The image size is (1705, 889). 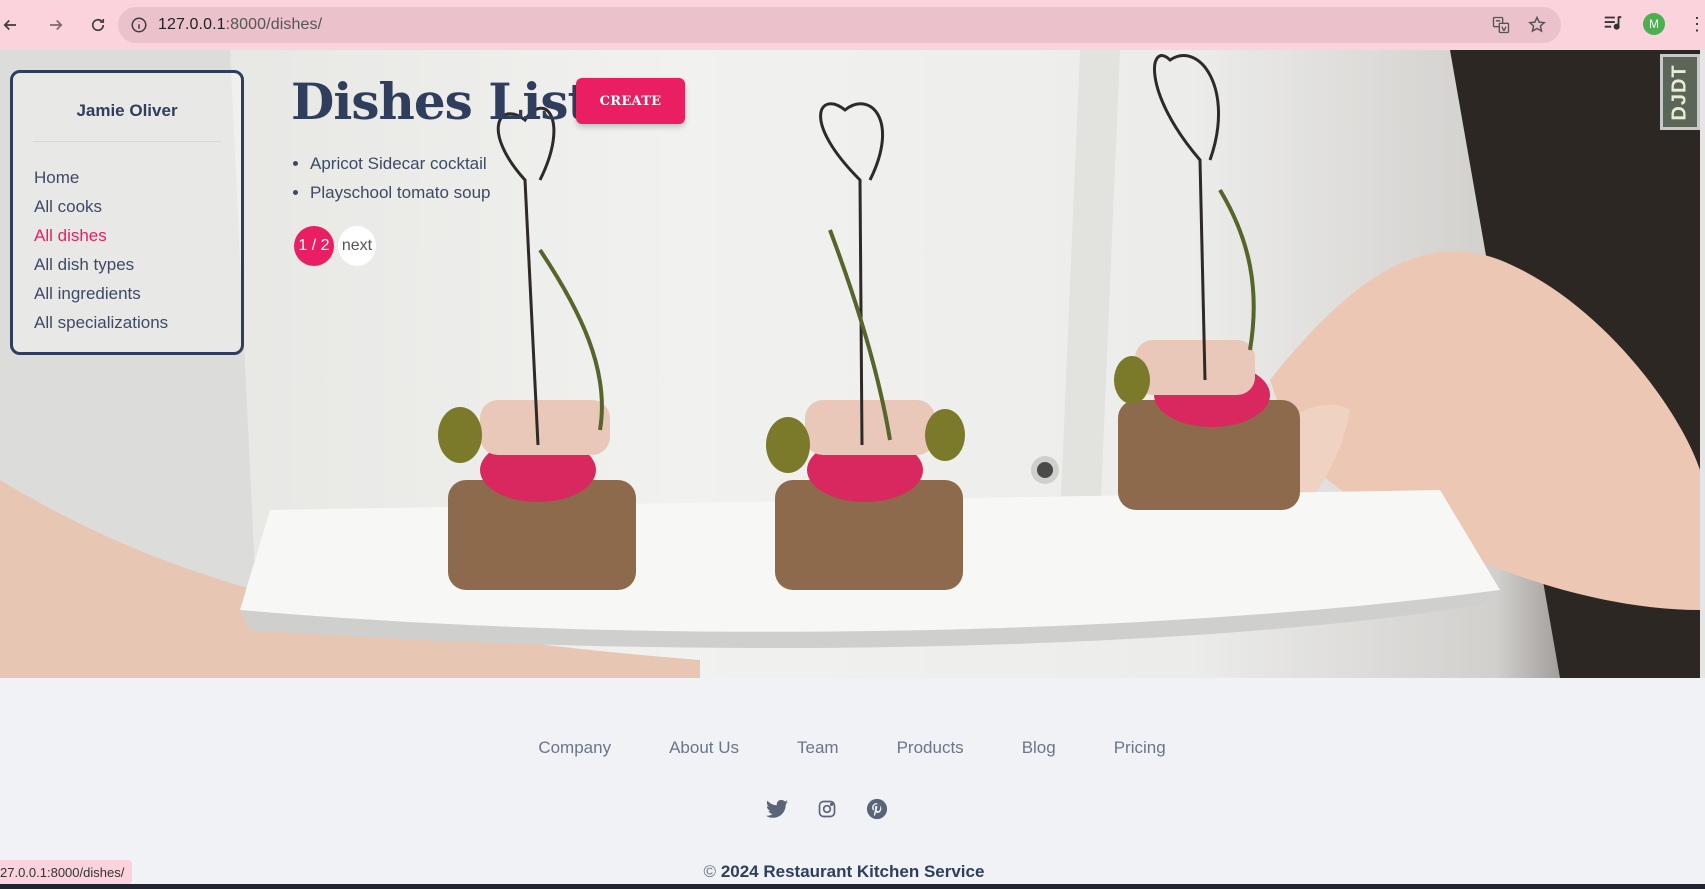 What do you see at coordinates (66, 872) in the screenshot?
I see `status-bar-url: 27.0.0.1:8000/dishes/` at bounding box center [66, 872].